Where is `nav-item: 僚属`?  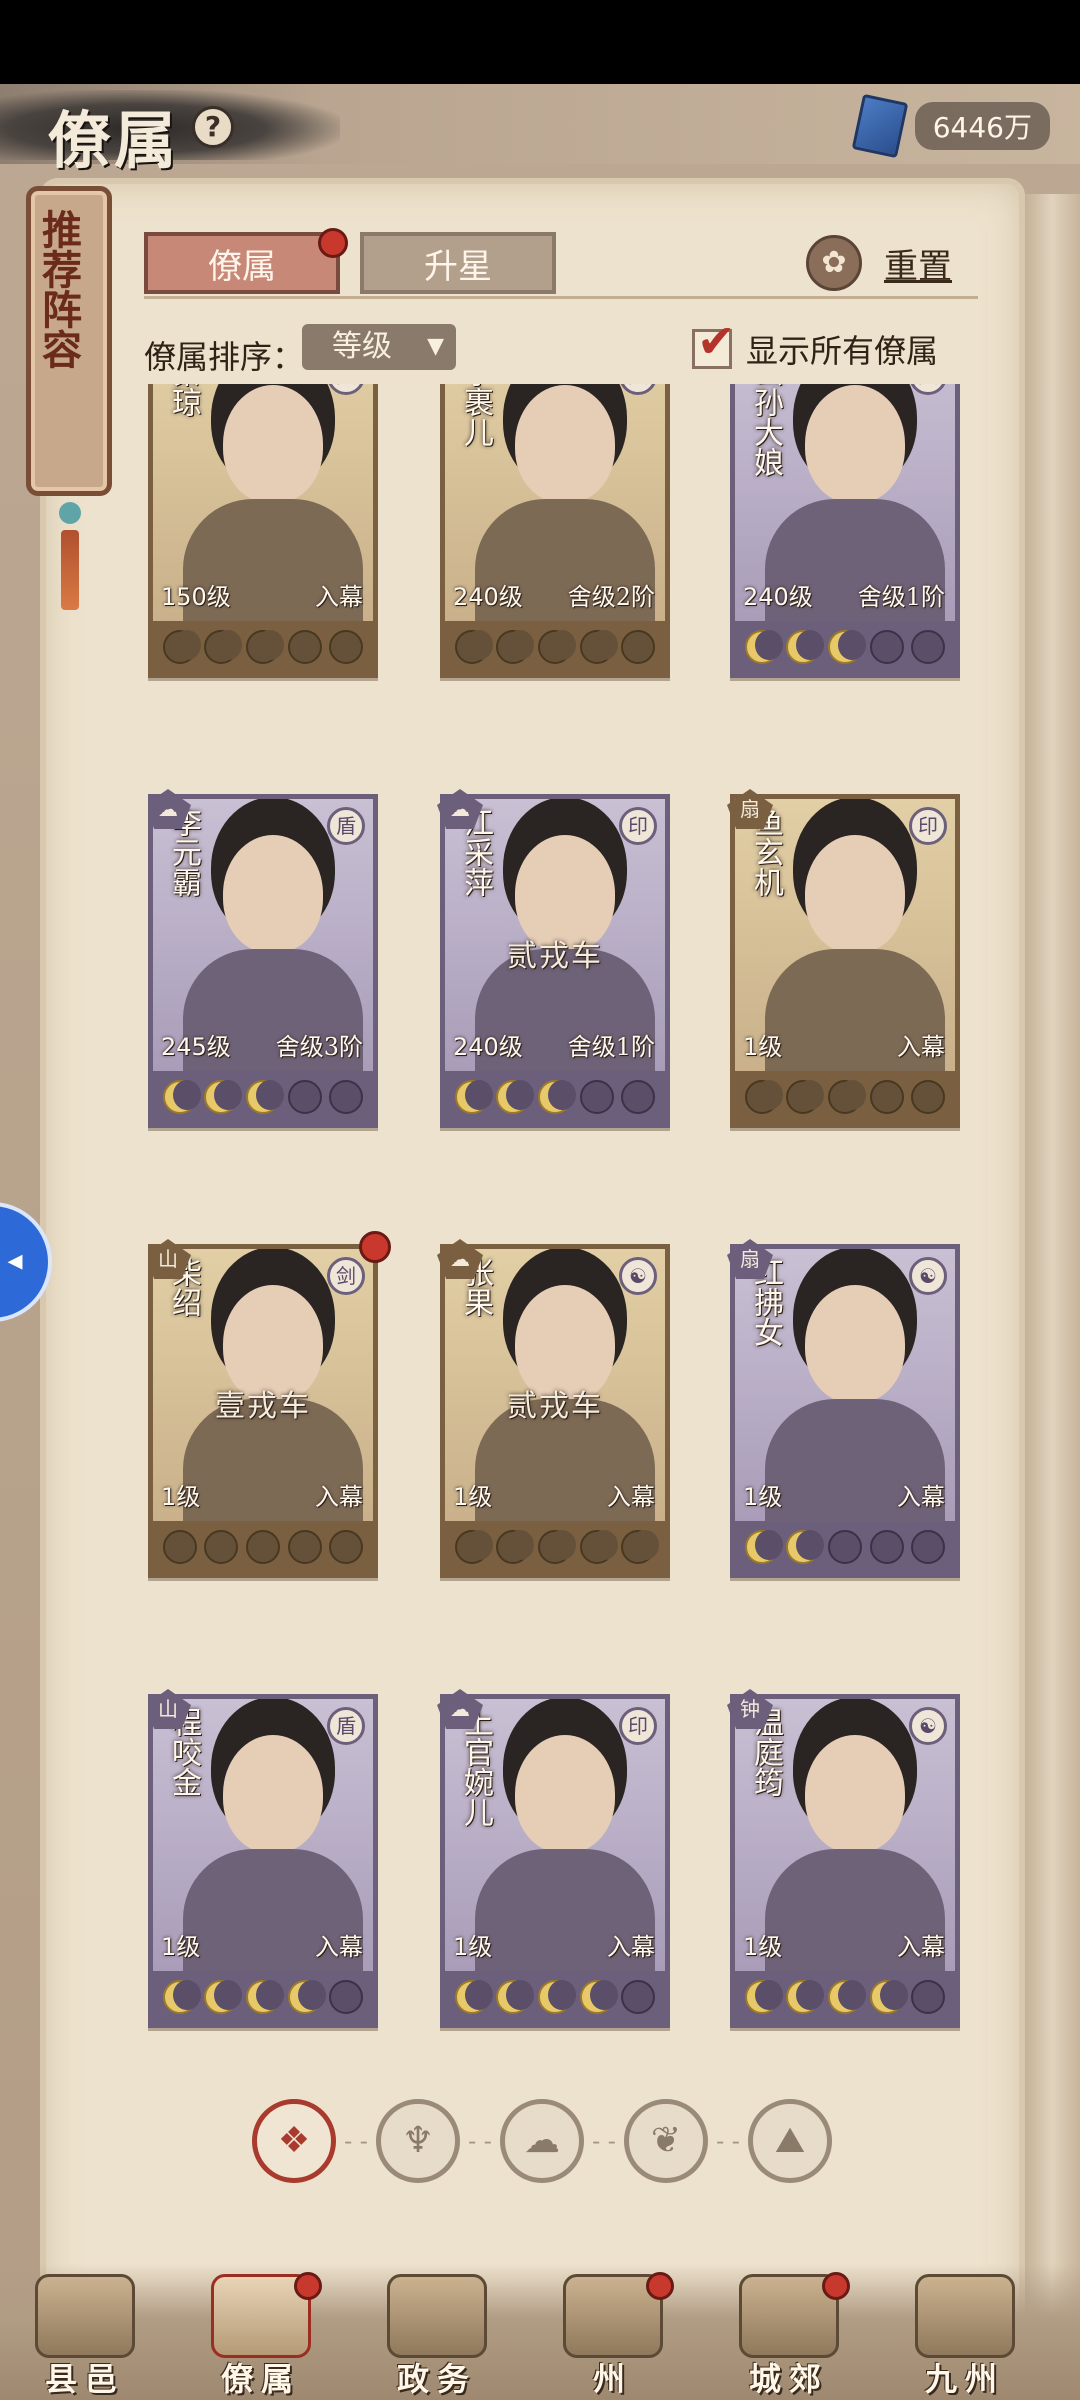
nav-item: 僚属 is located at coordinates (261, 2332).